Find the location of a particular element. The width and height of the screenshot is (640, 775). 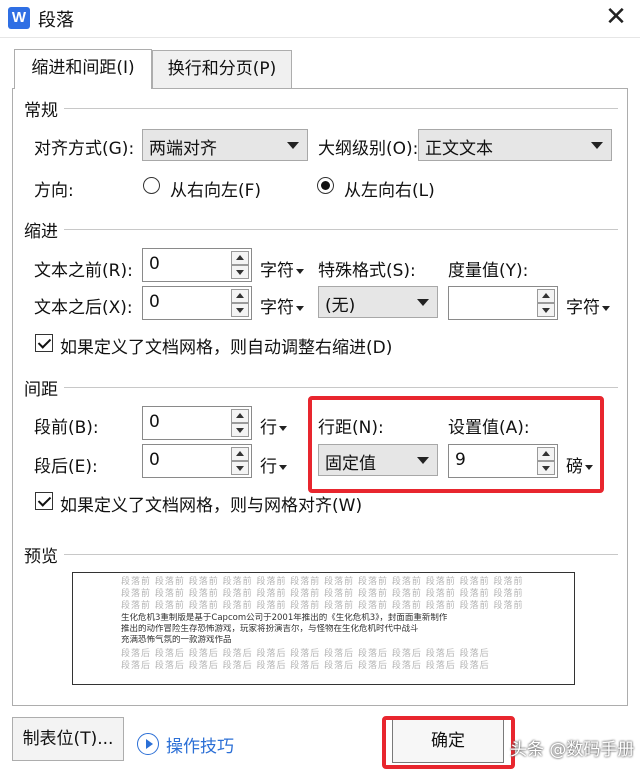

alignment-value: 两端对齐 is located at coordinates (183, 149).